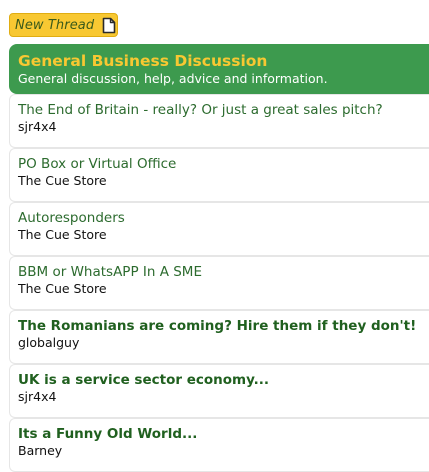 This screenshot has width=429, height=472. I want to click on thread-author: Barney, so click(40, 450).